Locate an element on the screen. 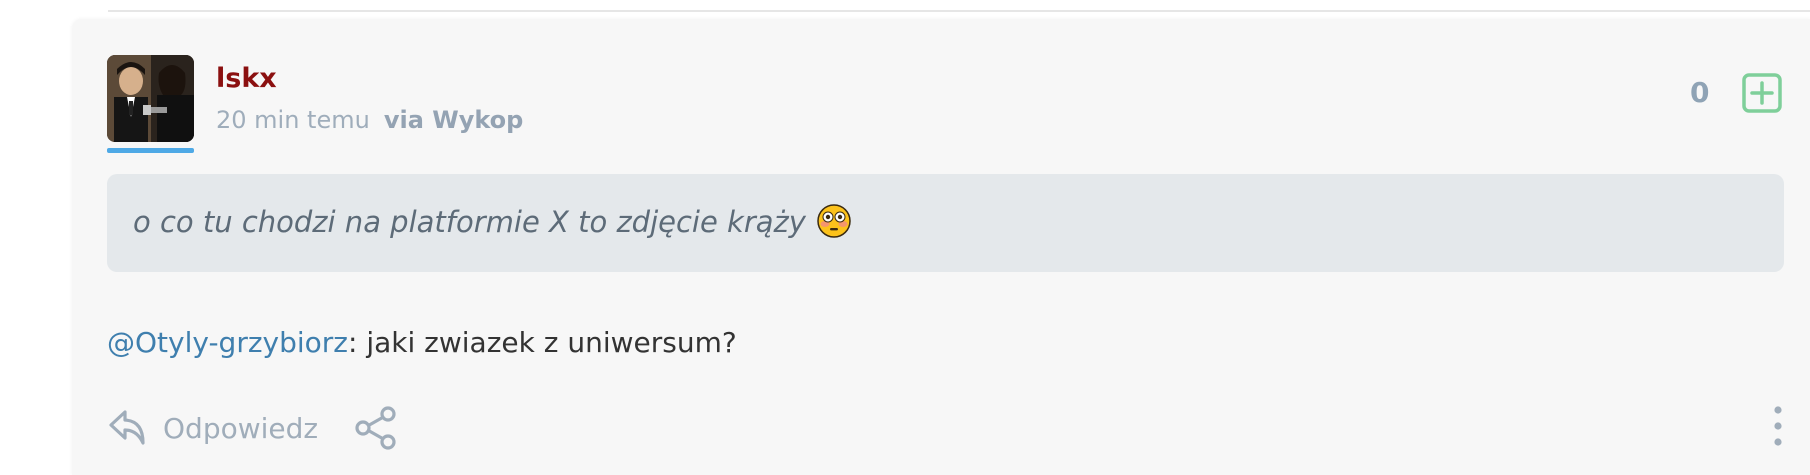 The width and height of the screenshot is (1810, 475). avatar-underline is located at coordinates (150, 150).